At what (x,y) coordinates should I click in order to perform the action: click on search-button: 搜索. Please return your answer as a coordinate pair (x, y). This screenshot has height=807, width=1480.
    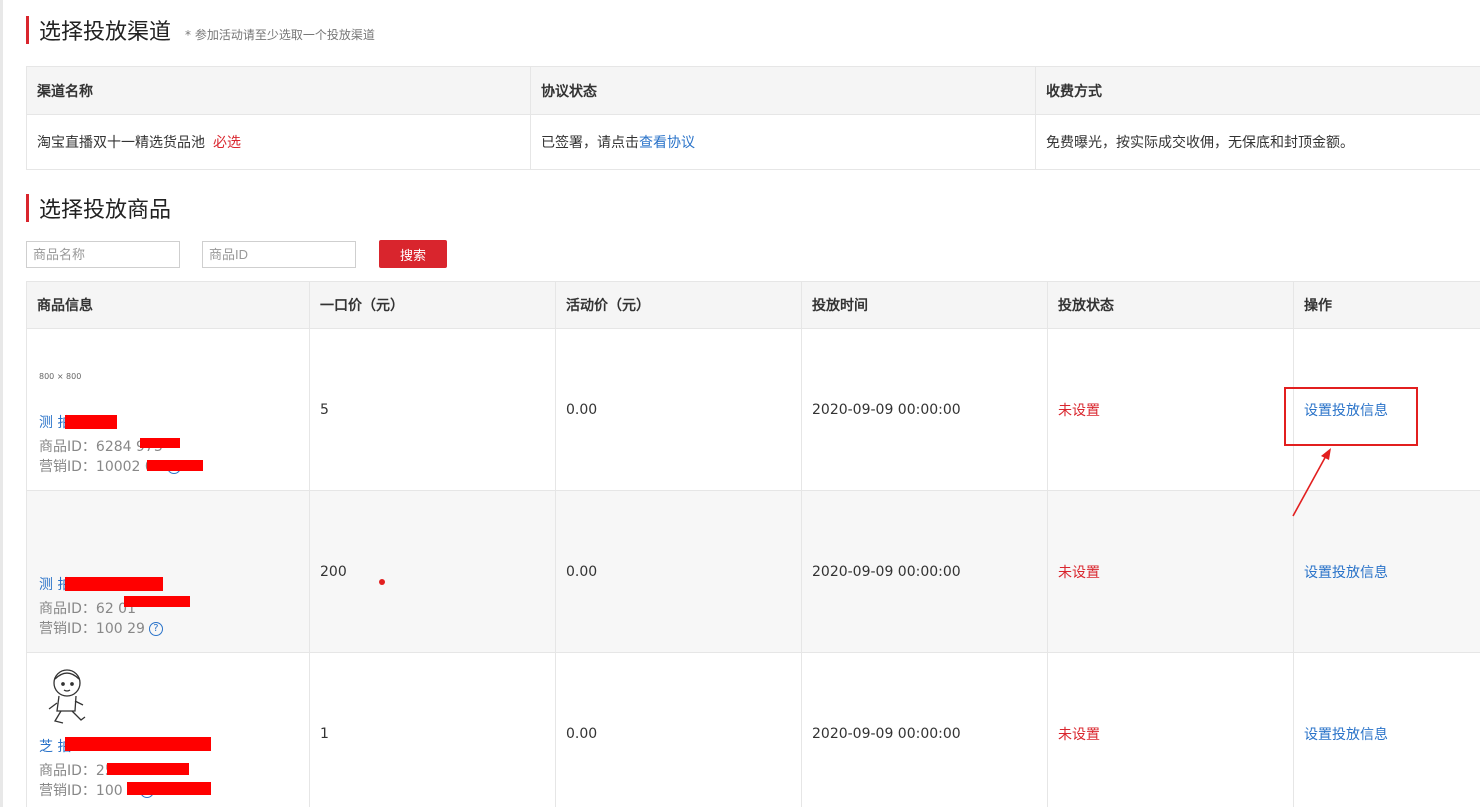
    Looking at the image, I should click on (413, 254).